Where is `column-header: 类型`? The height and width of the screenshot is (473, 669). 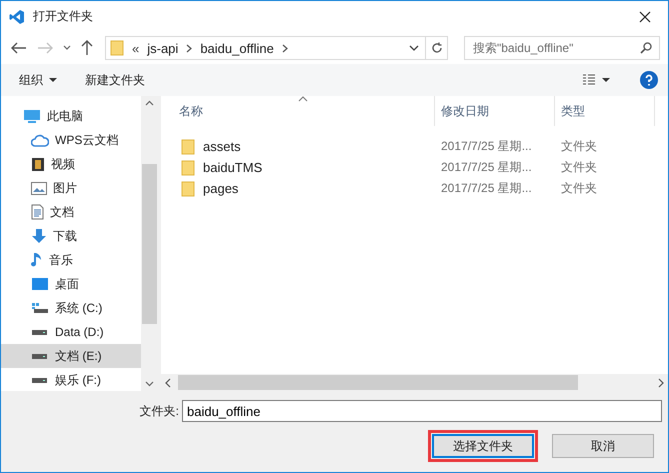
column-header: 类型 is located at coordinates (605, 111).